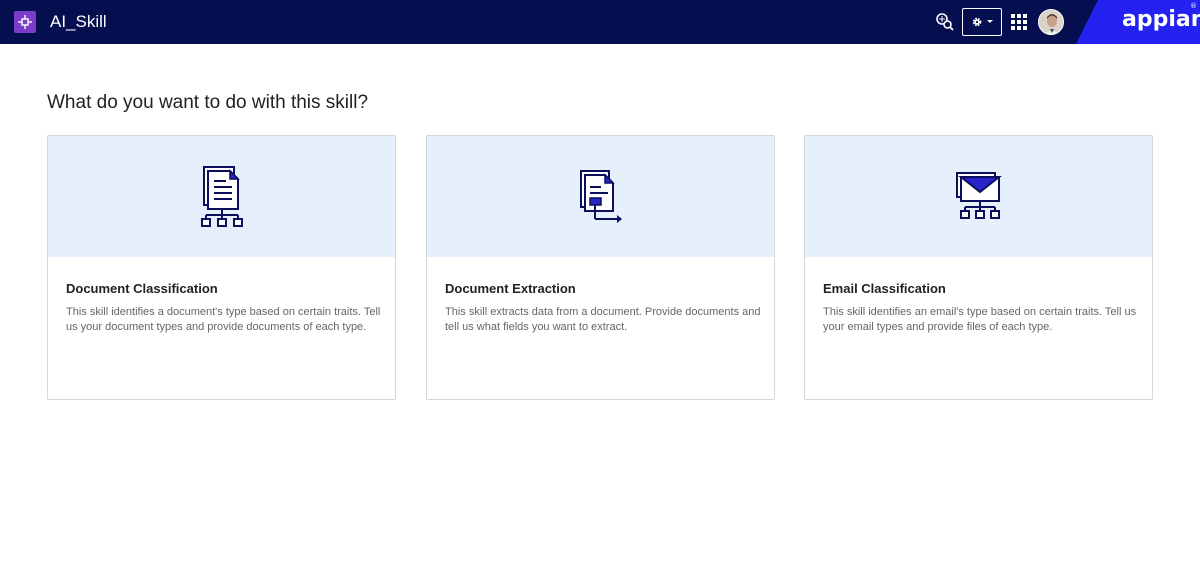 The image size is (1200, 571). What do you see at coordinates (510, 288) in the screenshot?
I see `card-title: Document Extraction` at bounding box center [510, 288].